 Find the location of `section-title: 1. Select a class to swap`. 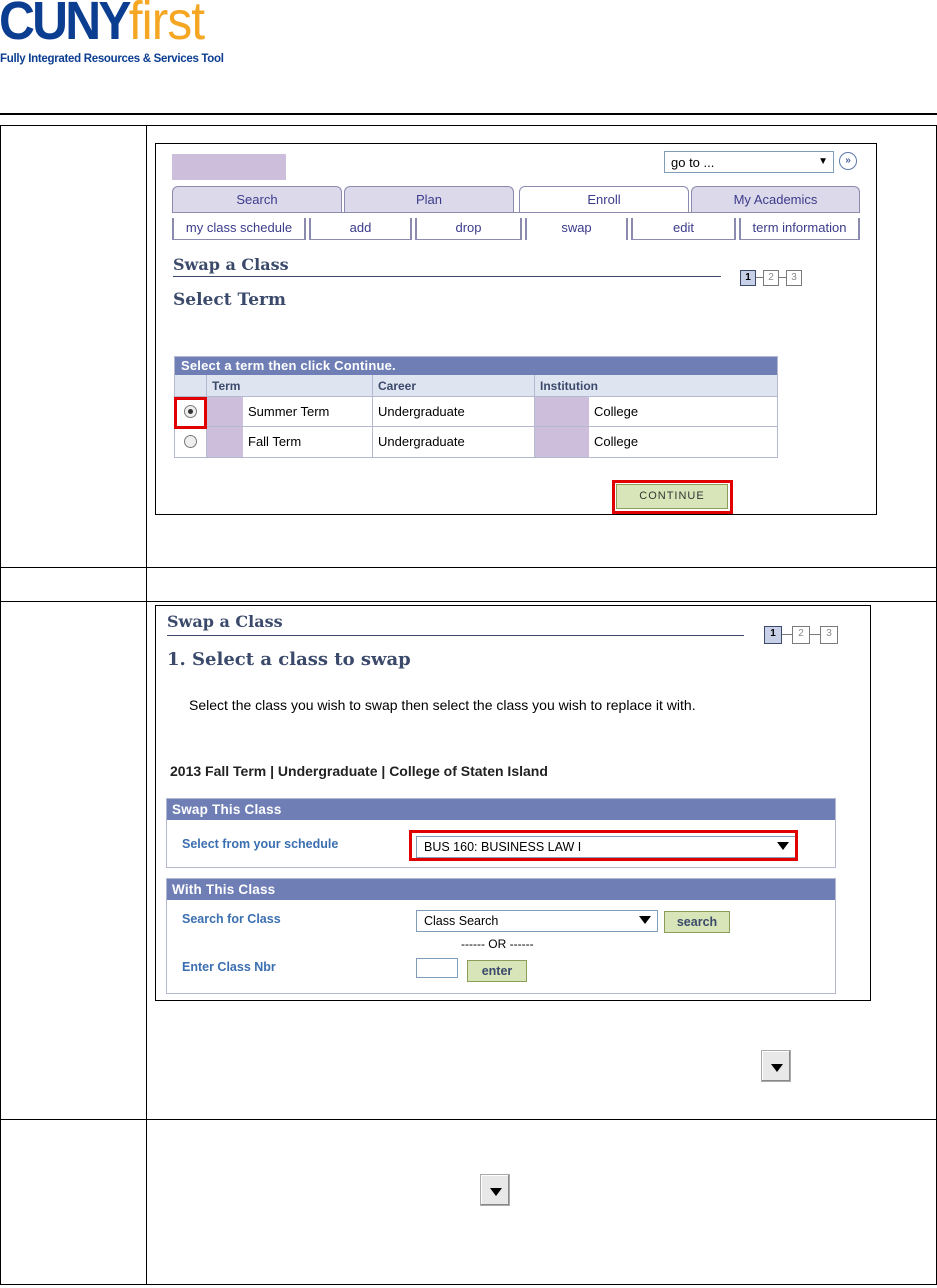

section-title: 1. Select a class to swap is located at coordinates (289, 659).